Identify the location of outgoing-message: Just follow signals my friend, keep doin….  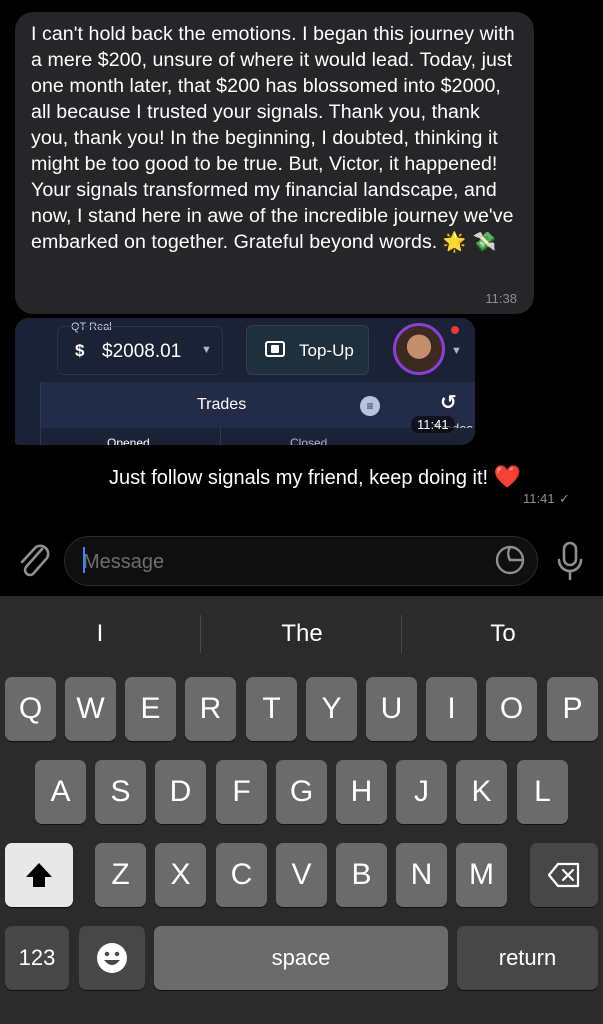
(315, 477).